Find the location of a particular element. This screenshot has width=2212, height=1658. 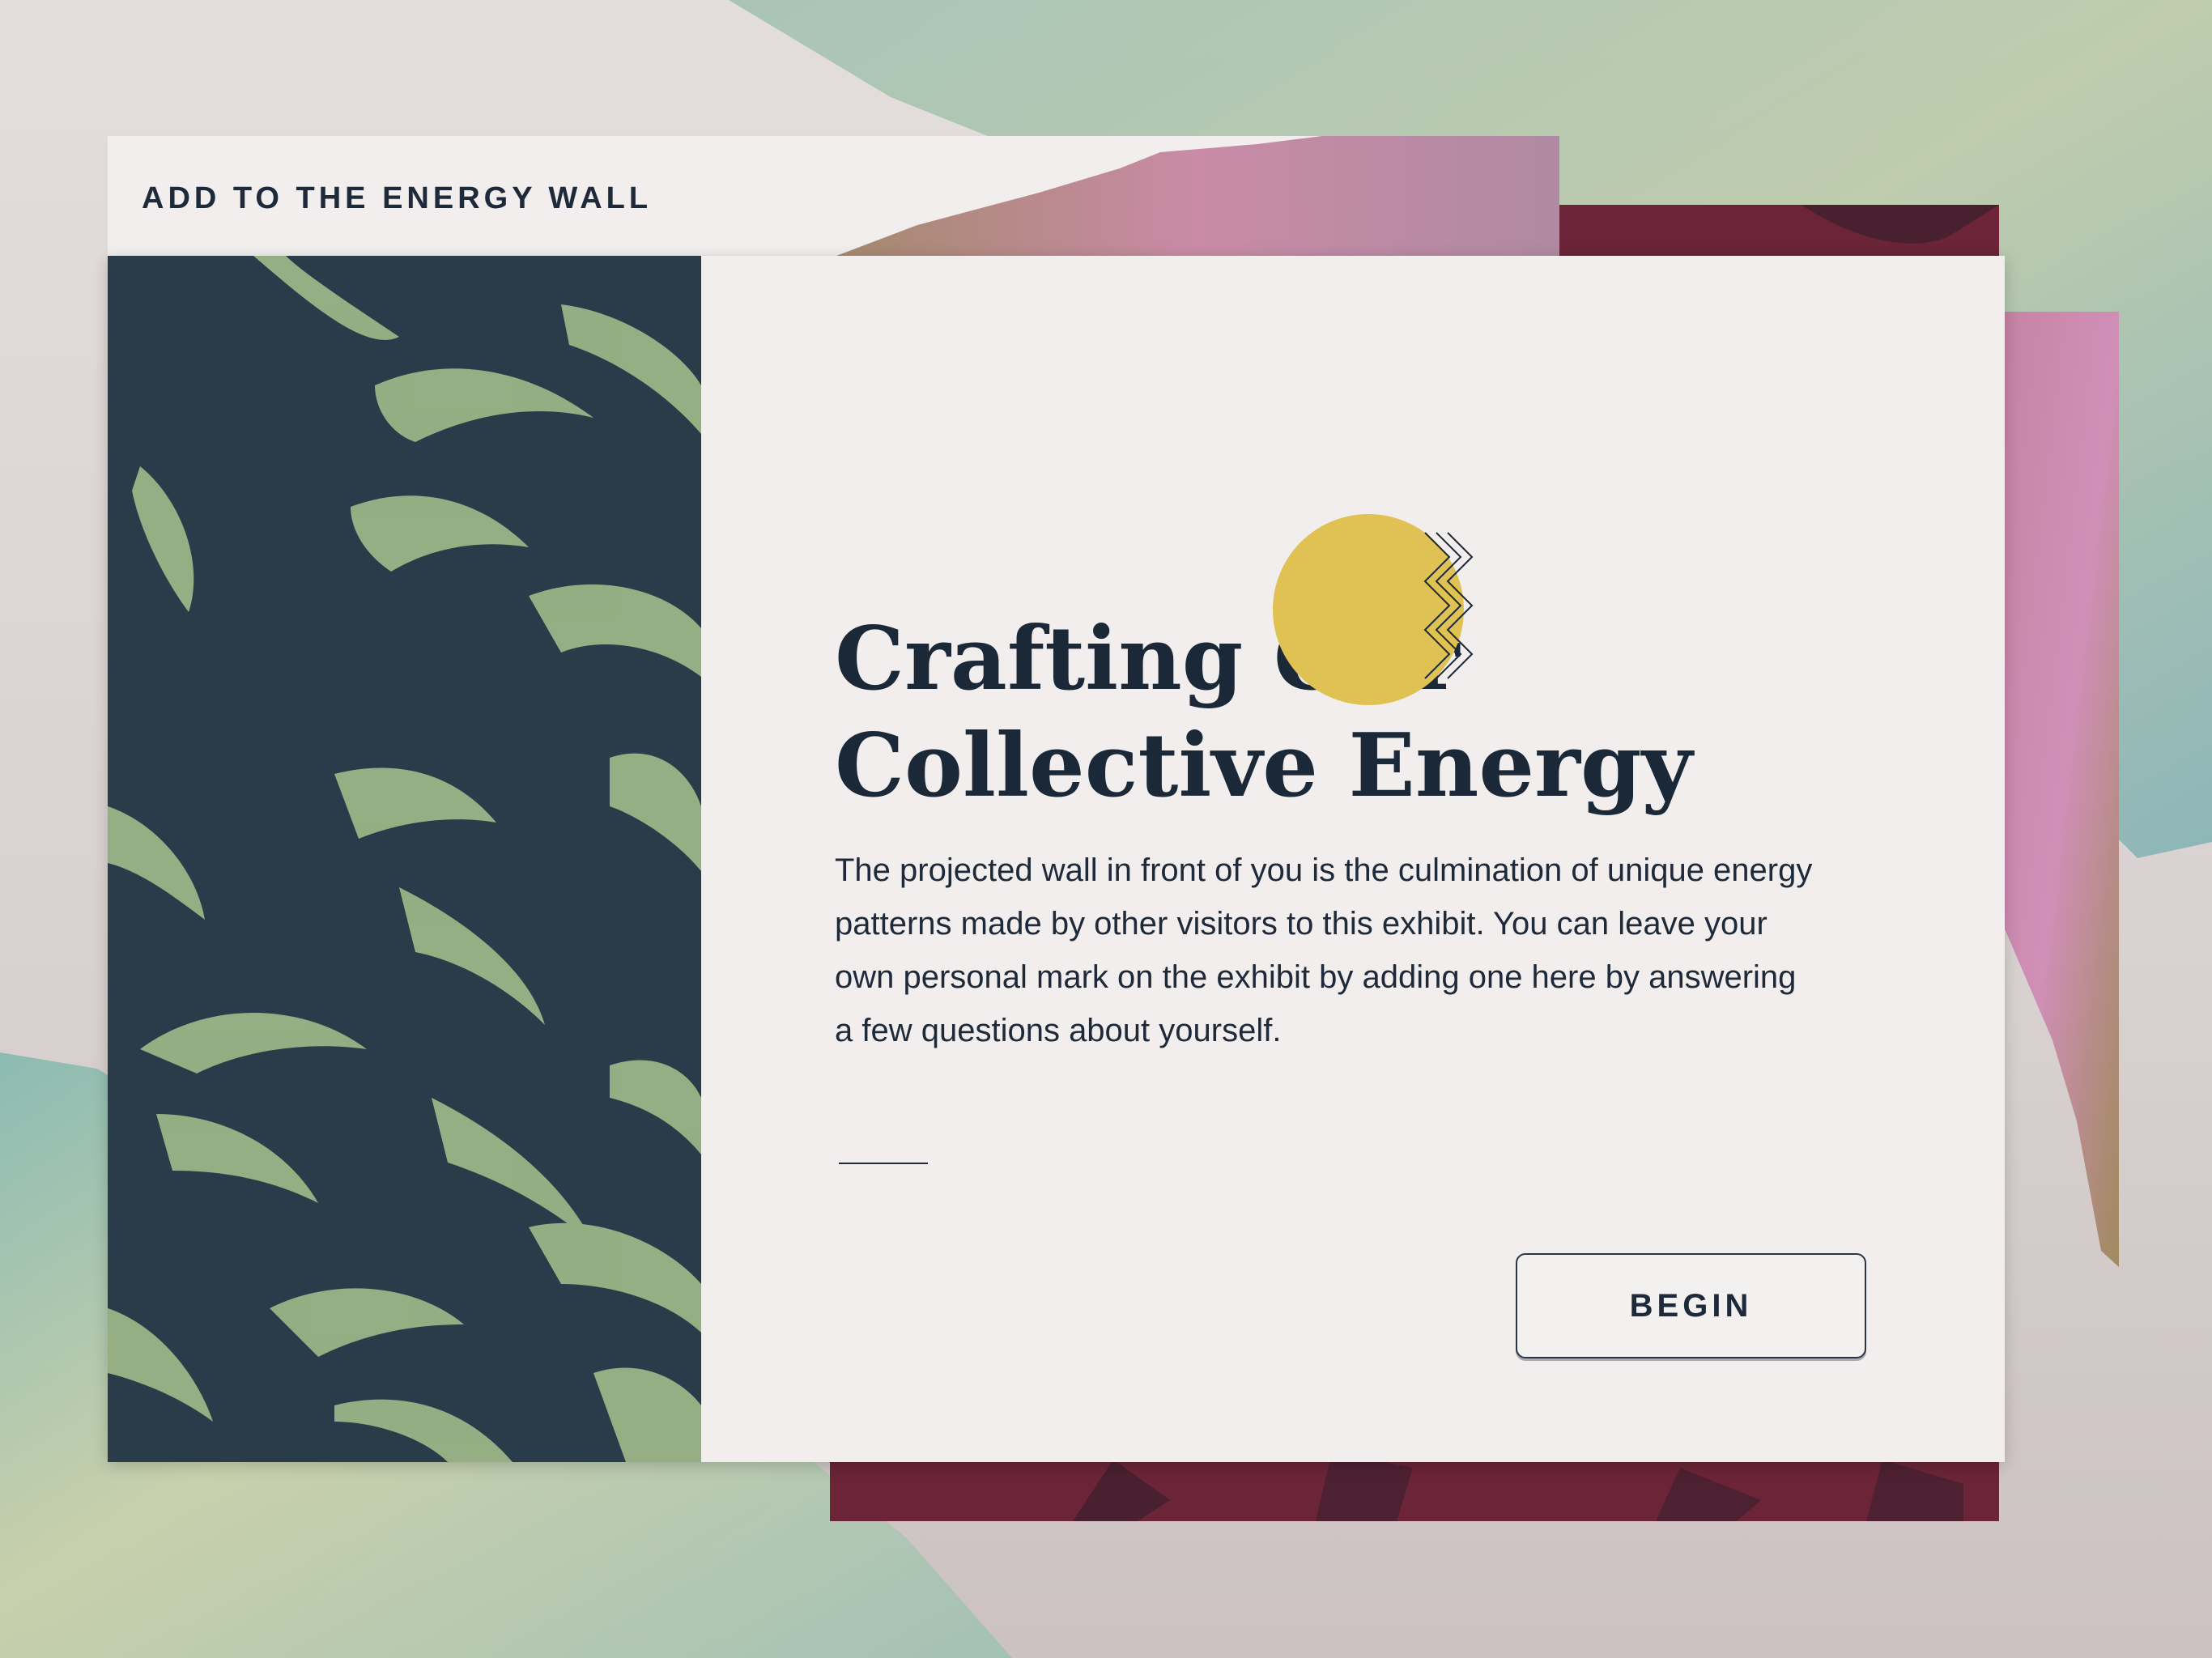

section-label: ADD TO THE ENERGY WALL is located at coordinates (398, 198).